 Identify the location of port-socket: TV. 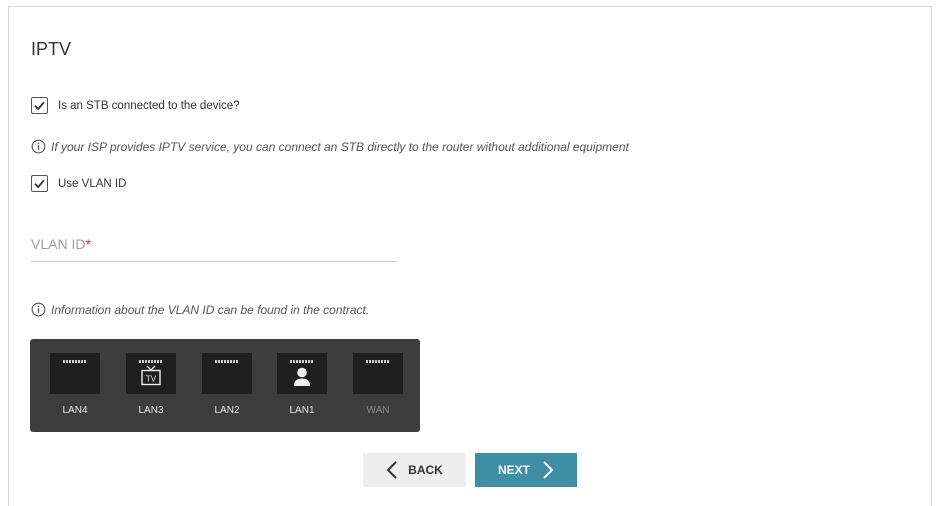
(151, 373).